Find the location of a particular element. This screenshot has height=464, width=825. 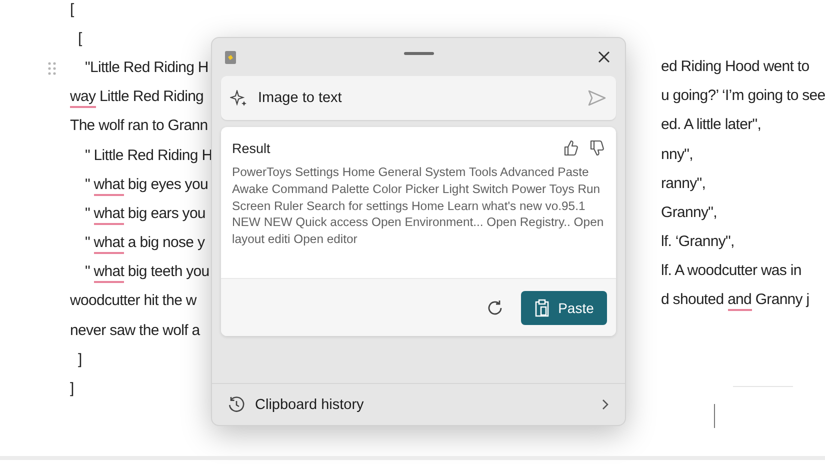

chevron-right-icon is located at coordinates (605, 404).